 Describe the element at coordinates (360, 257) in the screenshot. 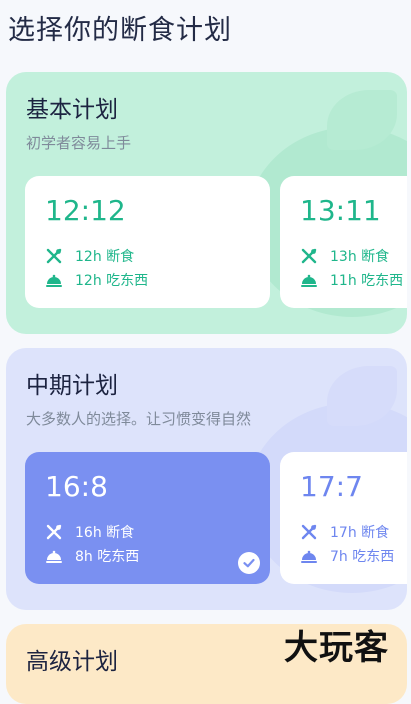

I see `fast-hours: 13h 断食` at that location.